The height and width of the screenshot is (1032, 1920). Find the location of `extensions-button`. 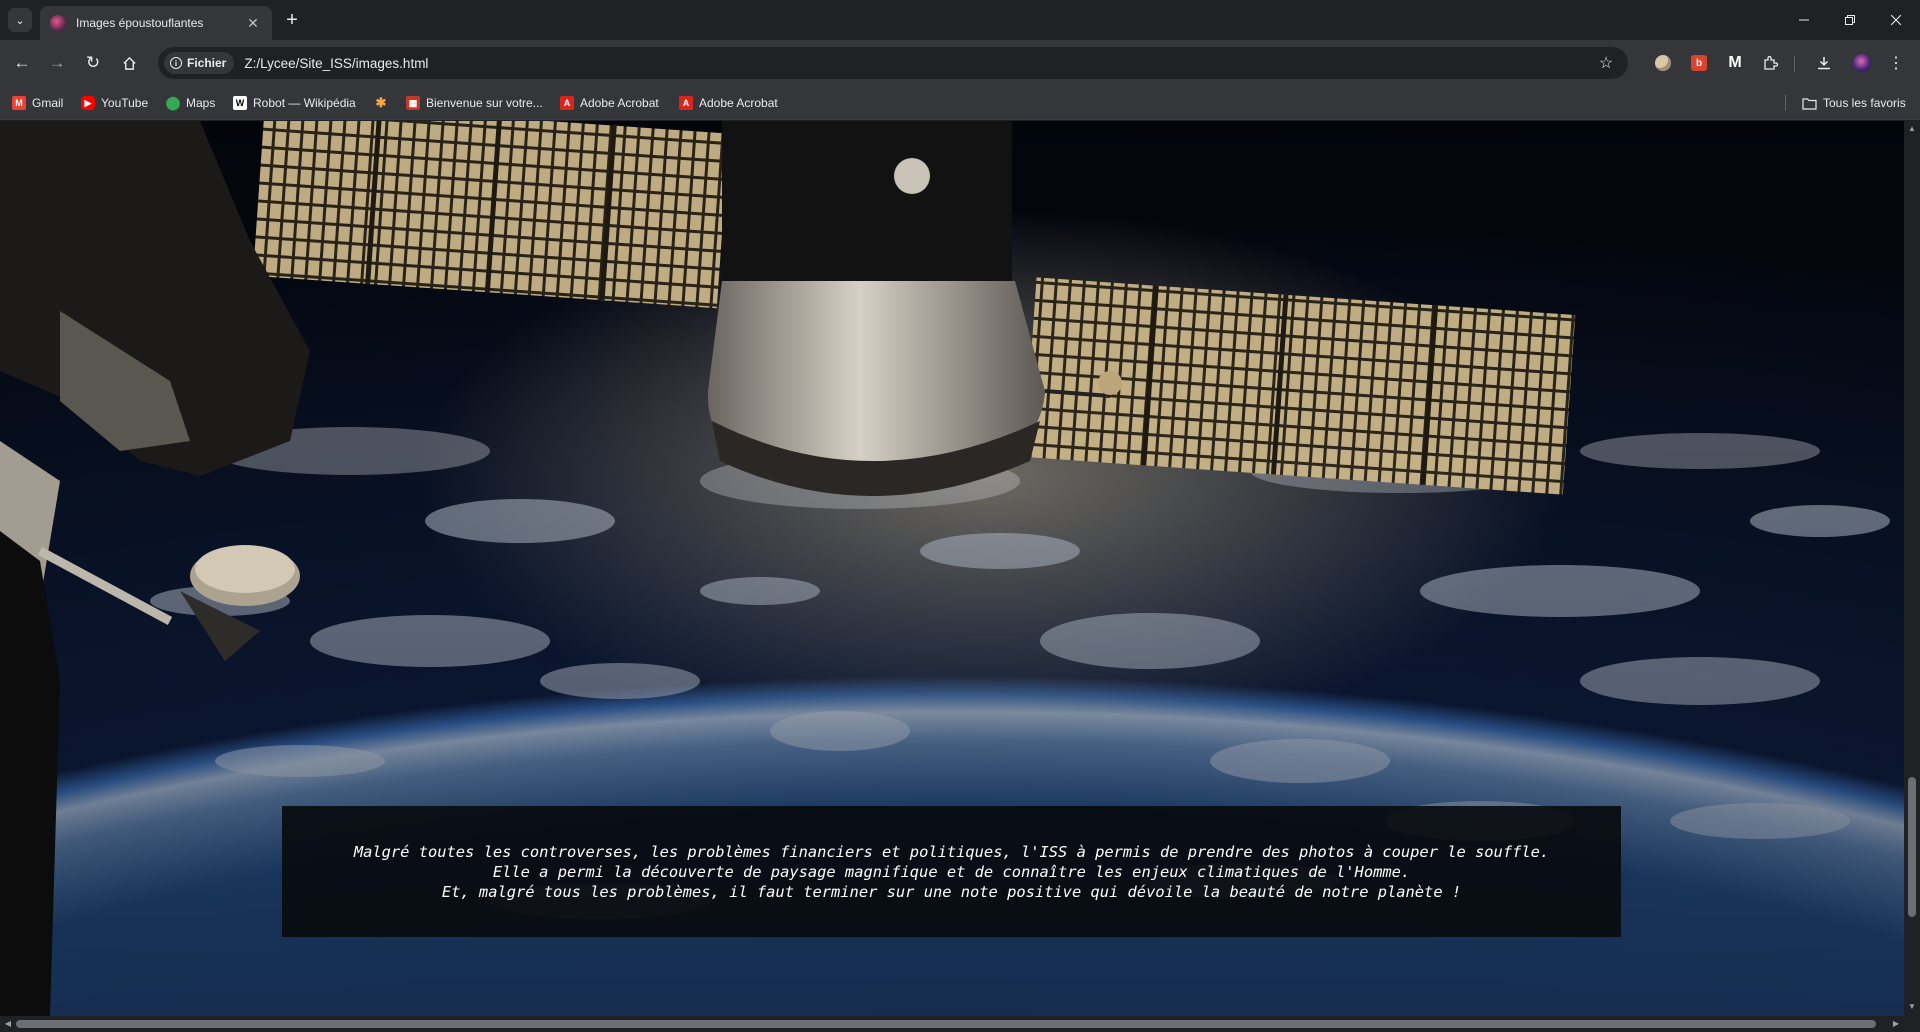

extensions-button is located at coordinates (1771, 63).